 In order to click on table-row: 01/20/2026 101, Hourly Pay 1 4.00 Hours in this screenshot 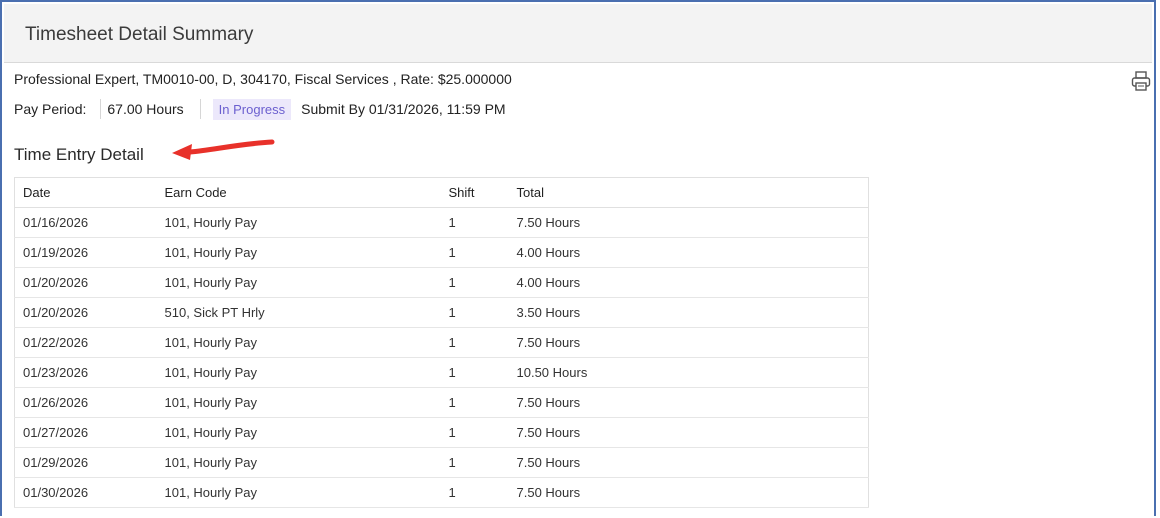, I will do `click(441, 282)`.